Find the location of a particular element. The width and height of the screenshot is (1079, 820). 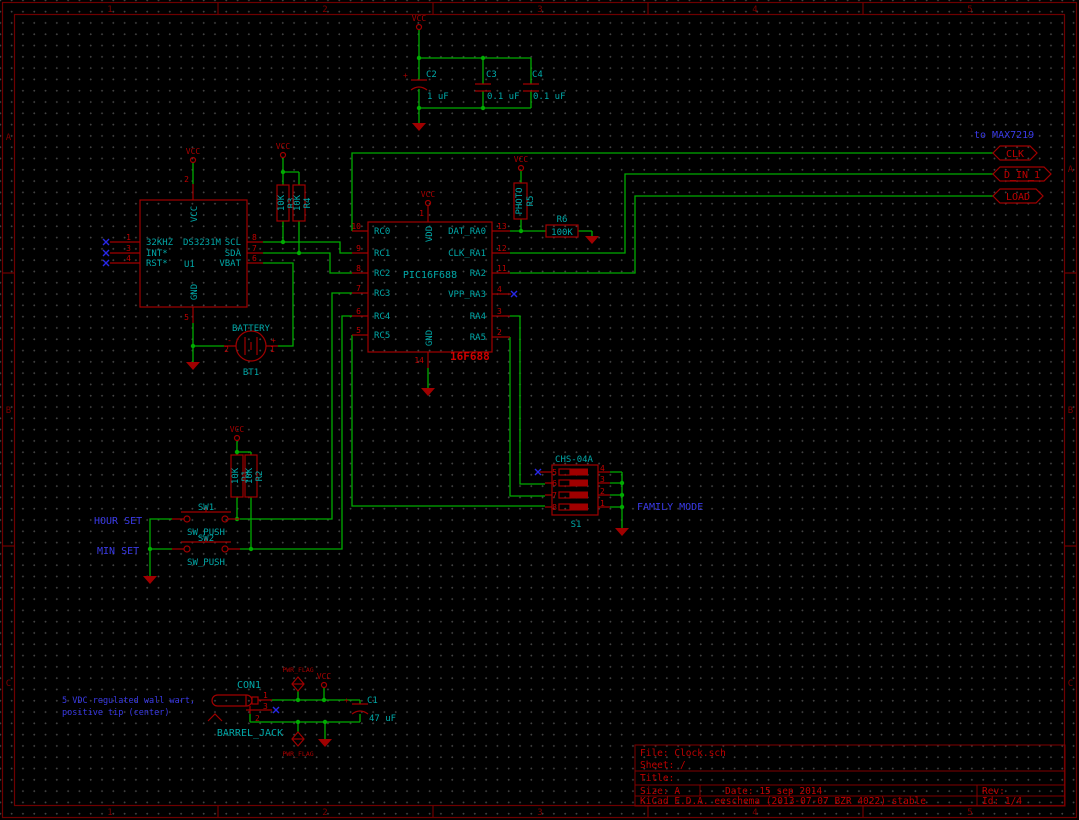

annotation-min-set: MIN SET is located at coordinates (118, 551).